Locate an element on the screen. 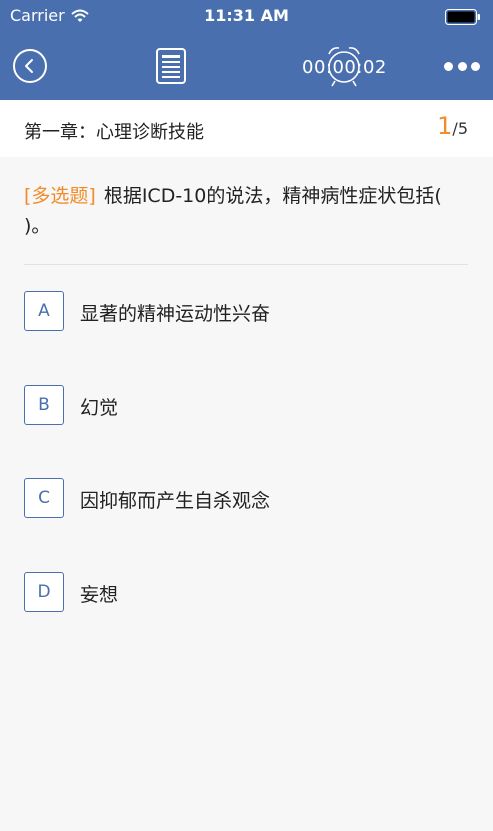 The height and width of the screenshot is (831, 493). option-c: C 因抑郁而产生自杀观念 is located at coordinates (244, 499).